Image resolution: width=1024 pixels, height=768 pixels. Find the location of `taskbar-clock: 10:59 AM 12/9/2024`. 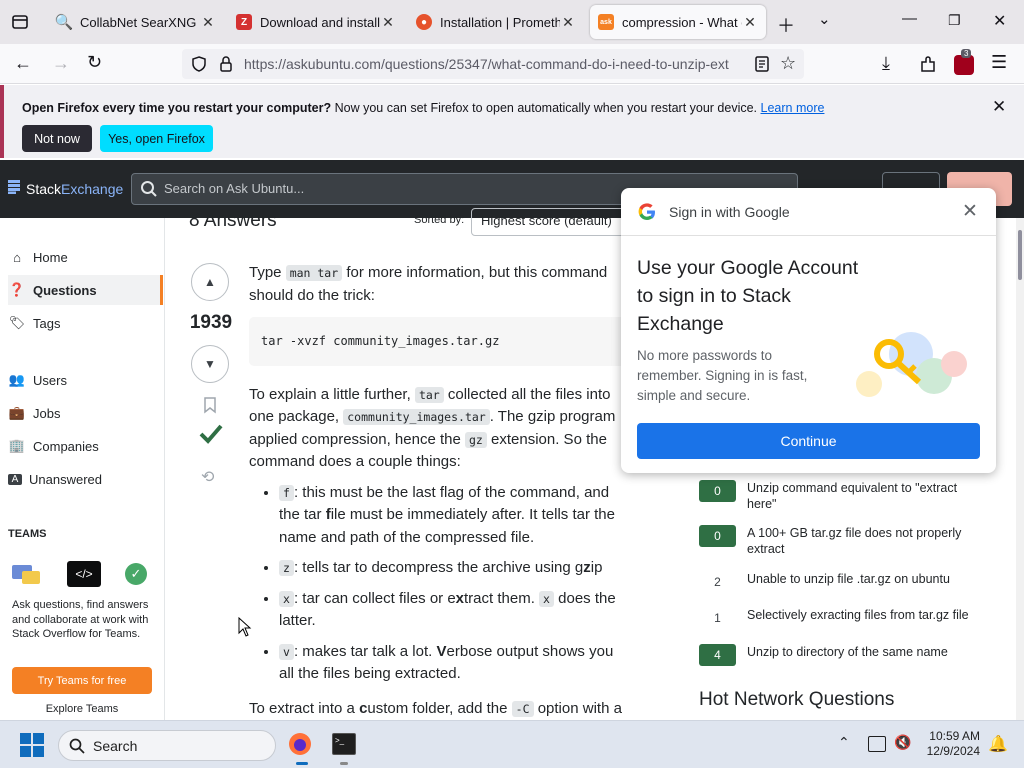

taskbar-clock: 10:59 AM 12/9/2024 is located at coordinates (949, 744).